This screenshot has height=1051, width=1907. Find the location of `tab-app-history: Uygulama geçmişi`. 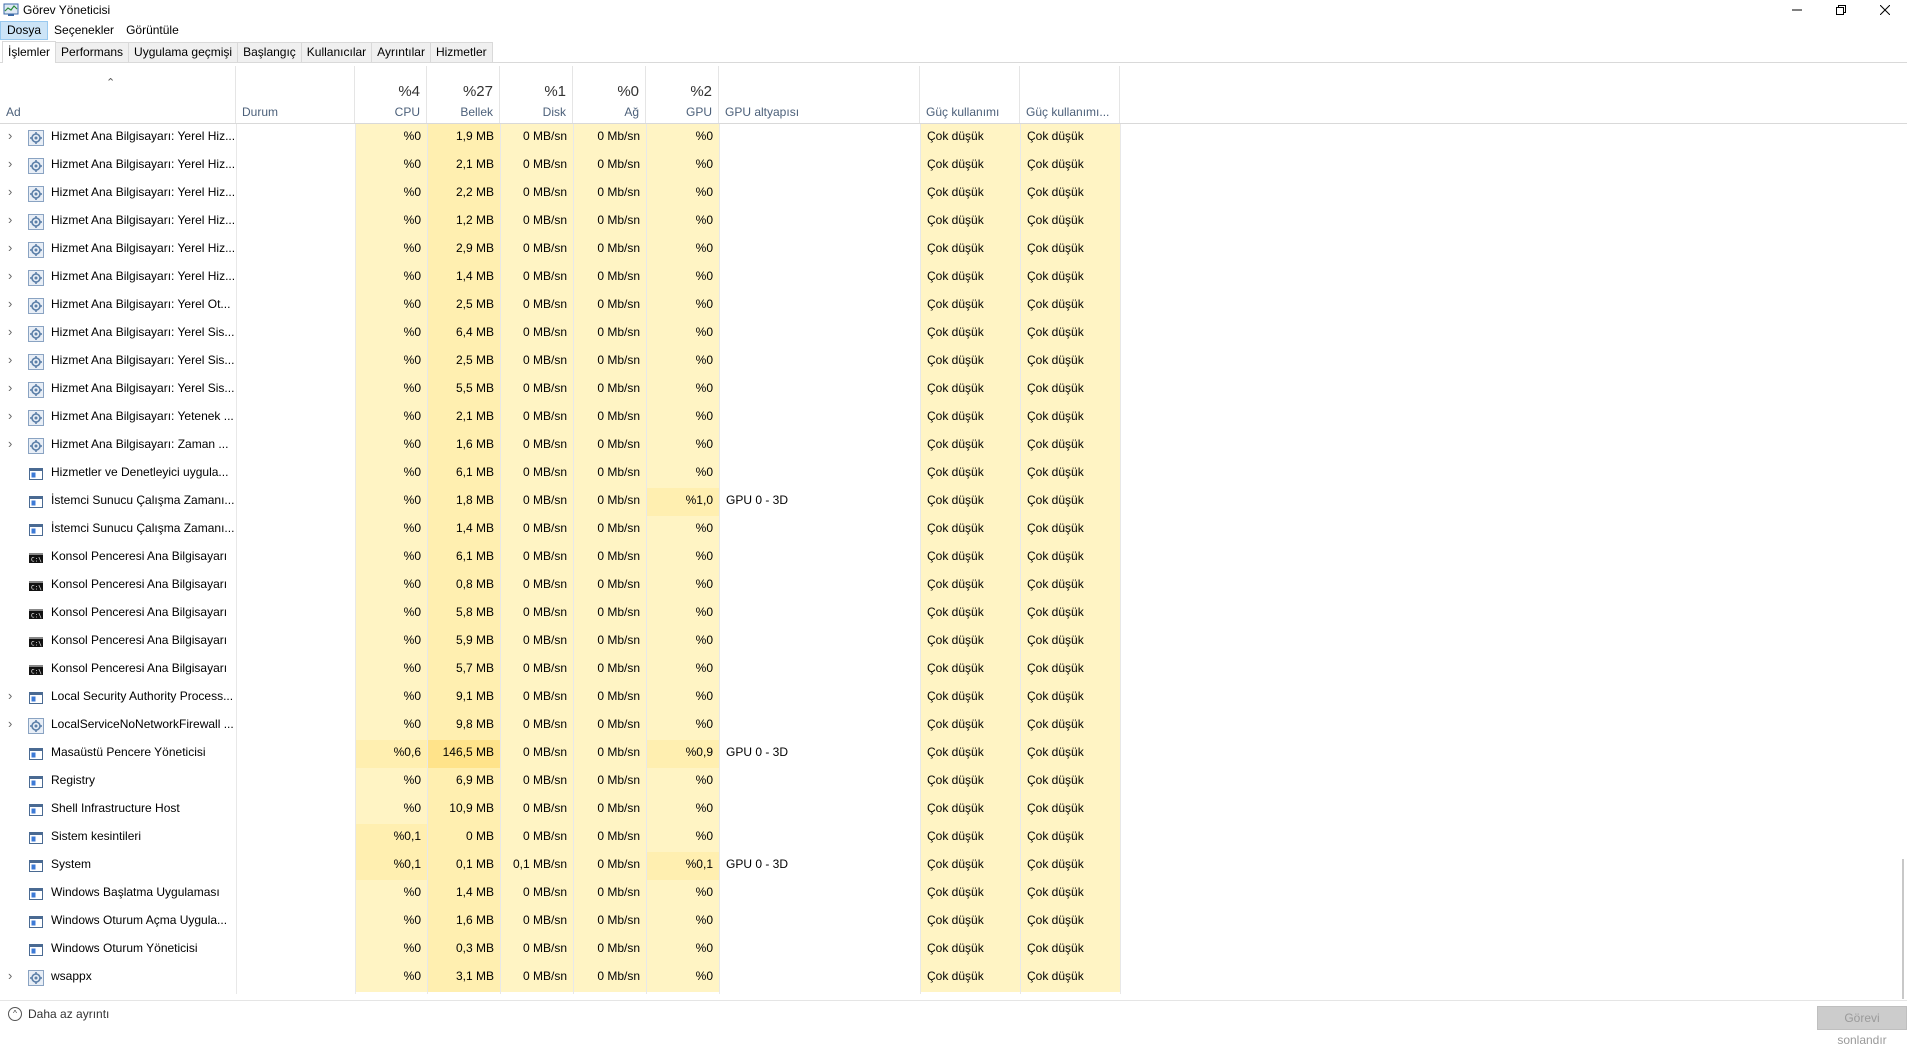

tab-app-history: Uygulama geçmişi is located at coordinates (183, 52).